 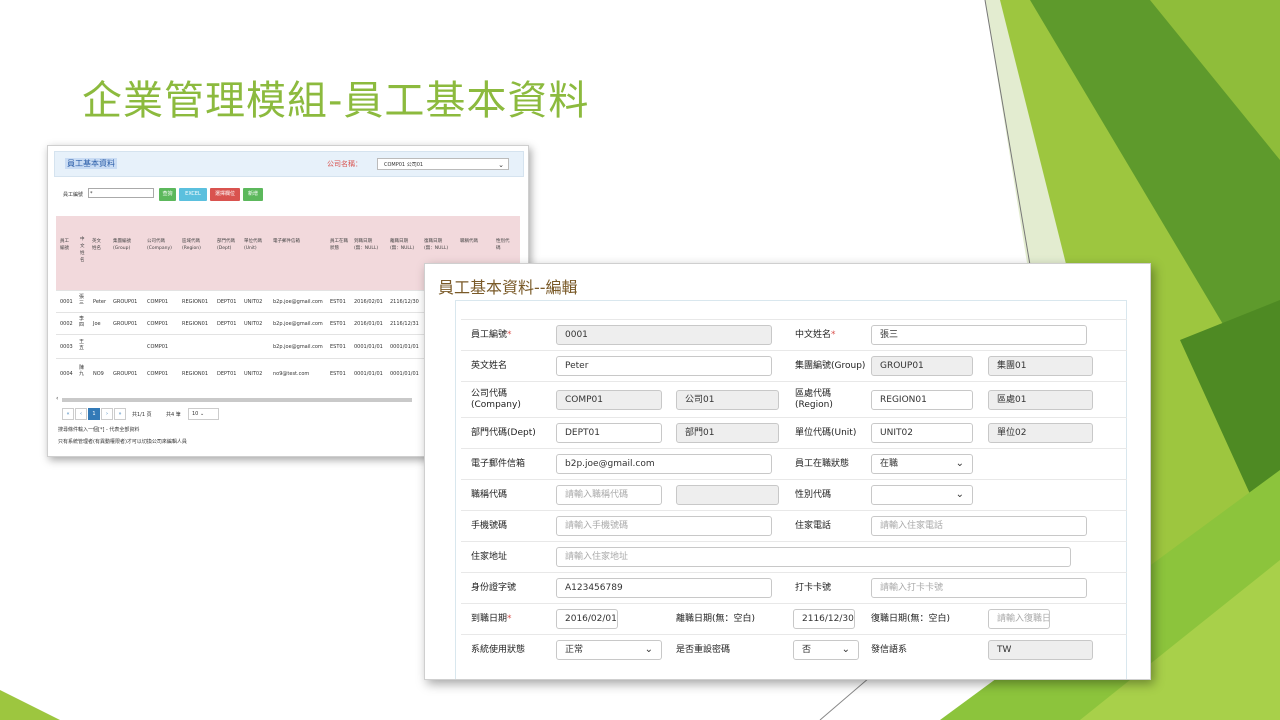 What do you see at coordinates (491, 619) in the screenshot?
I see `hire-date-label: 到職日期*` at bounding box center [491, 619].